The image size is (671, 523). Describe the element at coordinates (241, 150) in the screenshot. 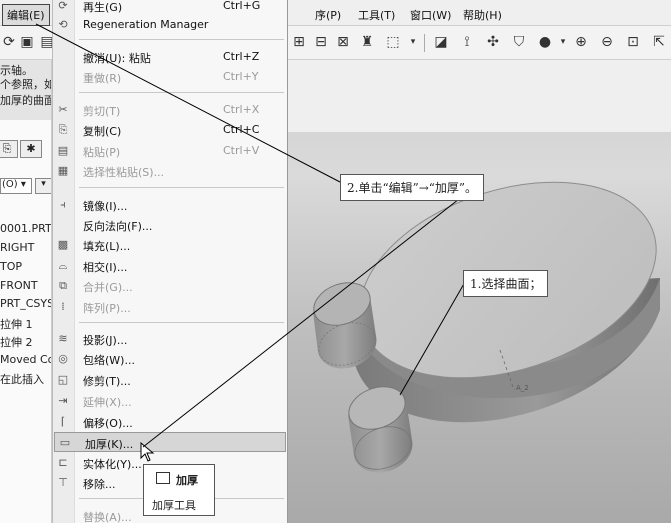

I see `menu-item-shortcut: Ctrl+V` at that location.